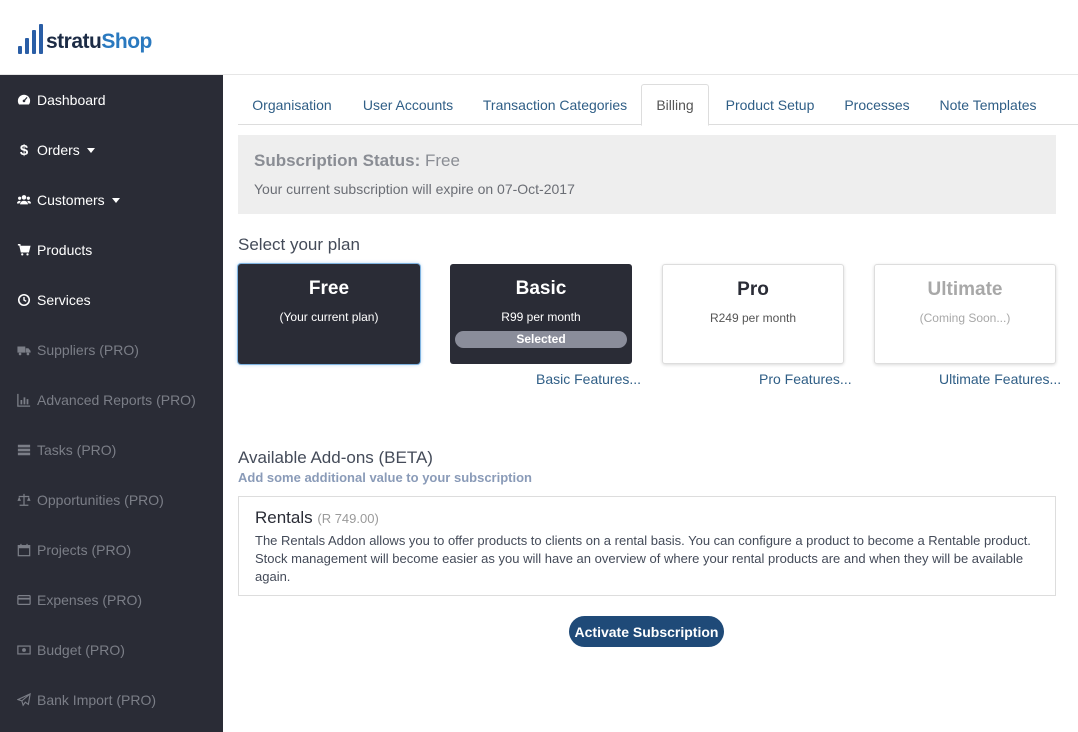 The height and width of the screenshot is (732, 1078). Describe the element at coordinates (292, 104) in the screenshot. I see `tab-organisation: Organisation` at that location.